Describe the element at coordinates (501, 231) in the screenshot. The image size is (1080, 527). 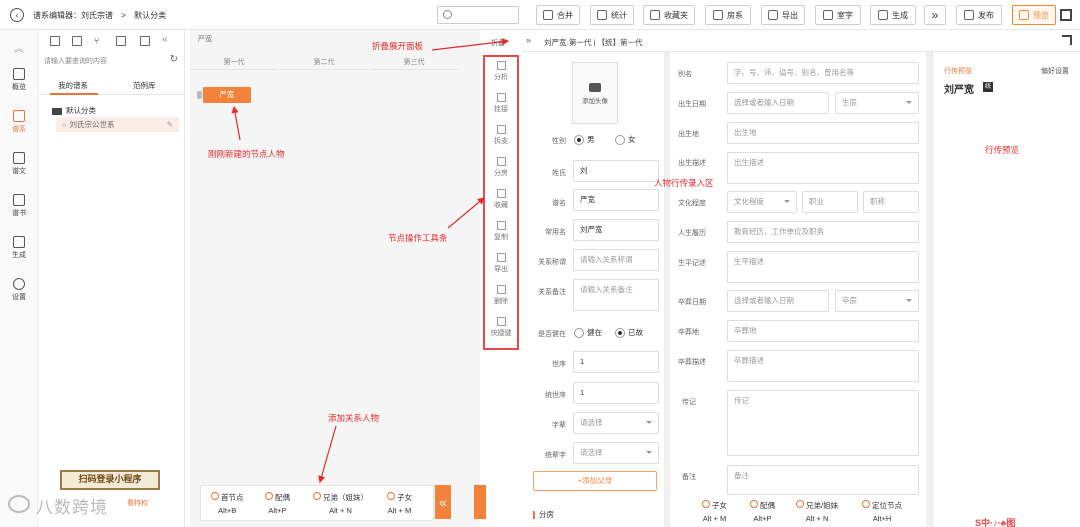
I see `copy-button: 复制` at that location.